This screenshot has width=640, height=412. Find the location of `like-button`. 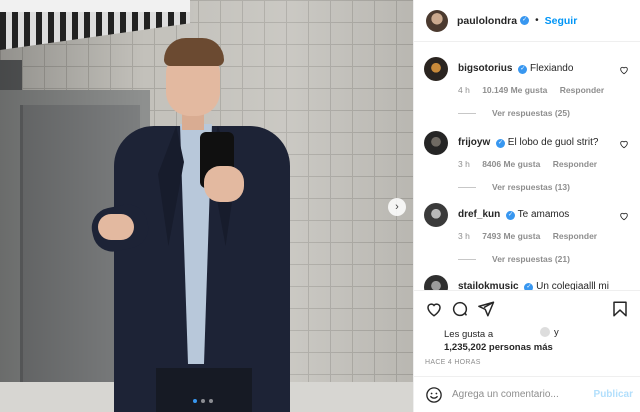

like-button is located at coordinates (434, 309).